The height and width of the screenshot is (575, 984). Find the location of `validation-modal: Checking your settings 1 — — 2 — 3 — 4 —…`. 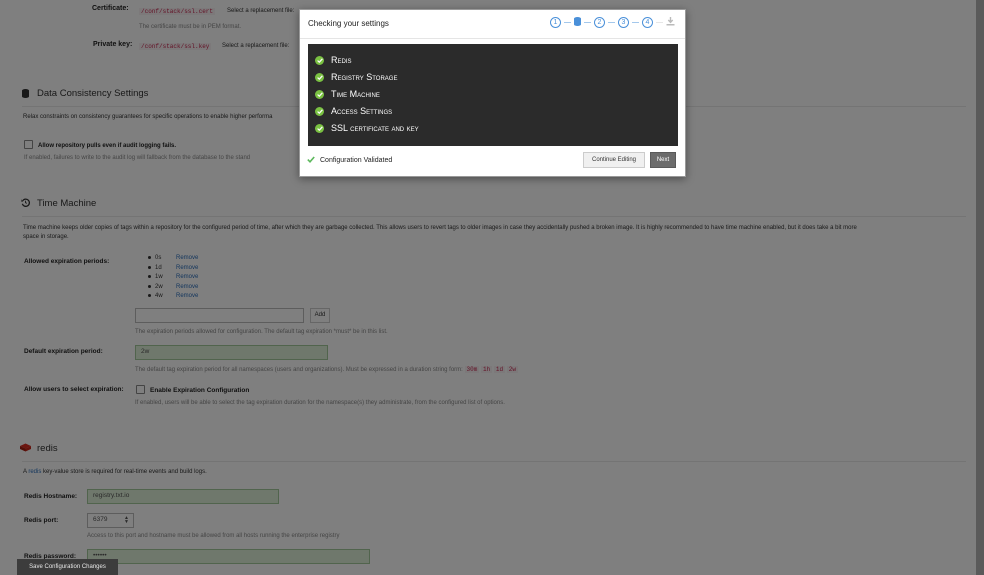

validation-modal: Checking your settings 1 — — 2 — 3 — 4 —… is located at coordinates (492, 93).